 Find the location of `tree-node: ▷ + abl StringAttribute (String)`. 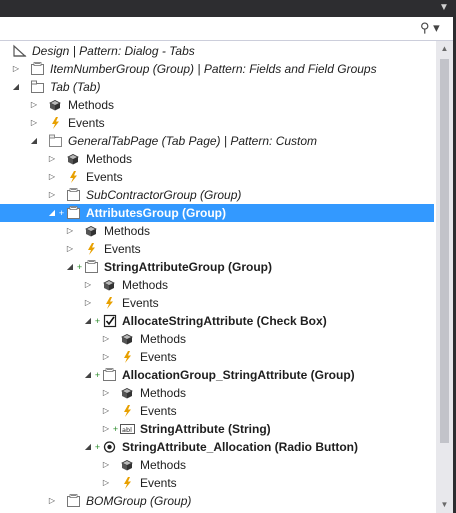

tree-node: ▷ + abl StringAttribute (String) is located at coordinates (217, 429).